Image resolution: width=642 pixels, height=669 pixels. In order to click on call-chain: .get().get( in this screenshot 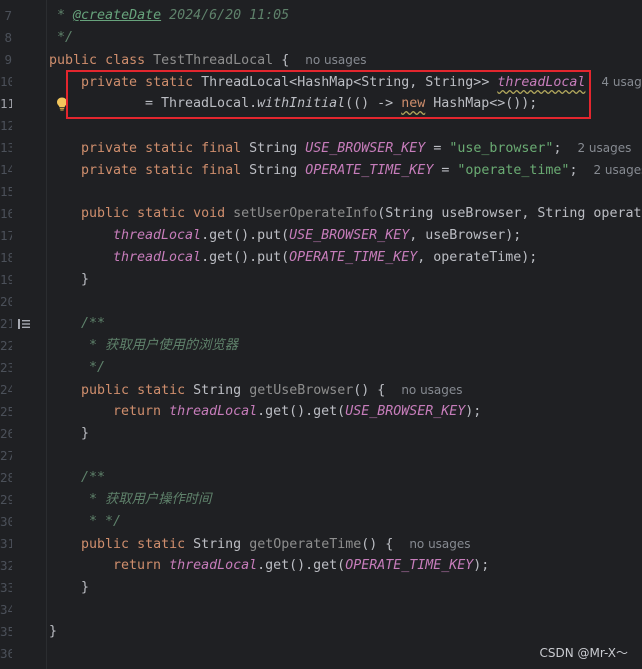, I will do `click(301, 565)`.